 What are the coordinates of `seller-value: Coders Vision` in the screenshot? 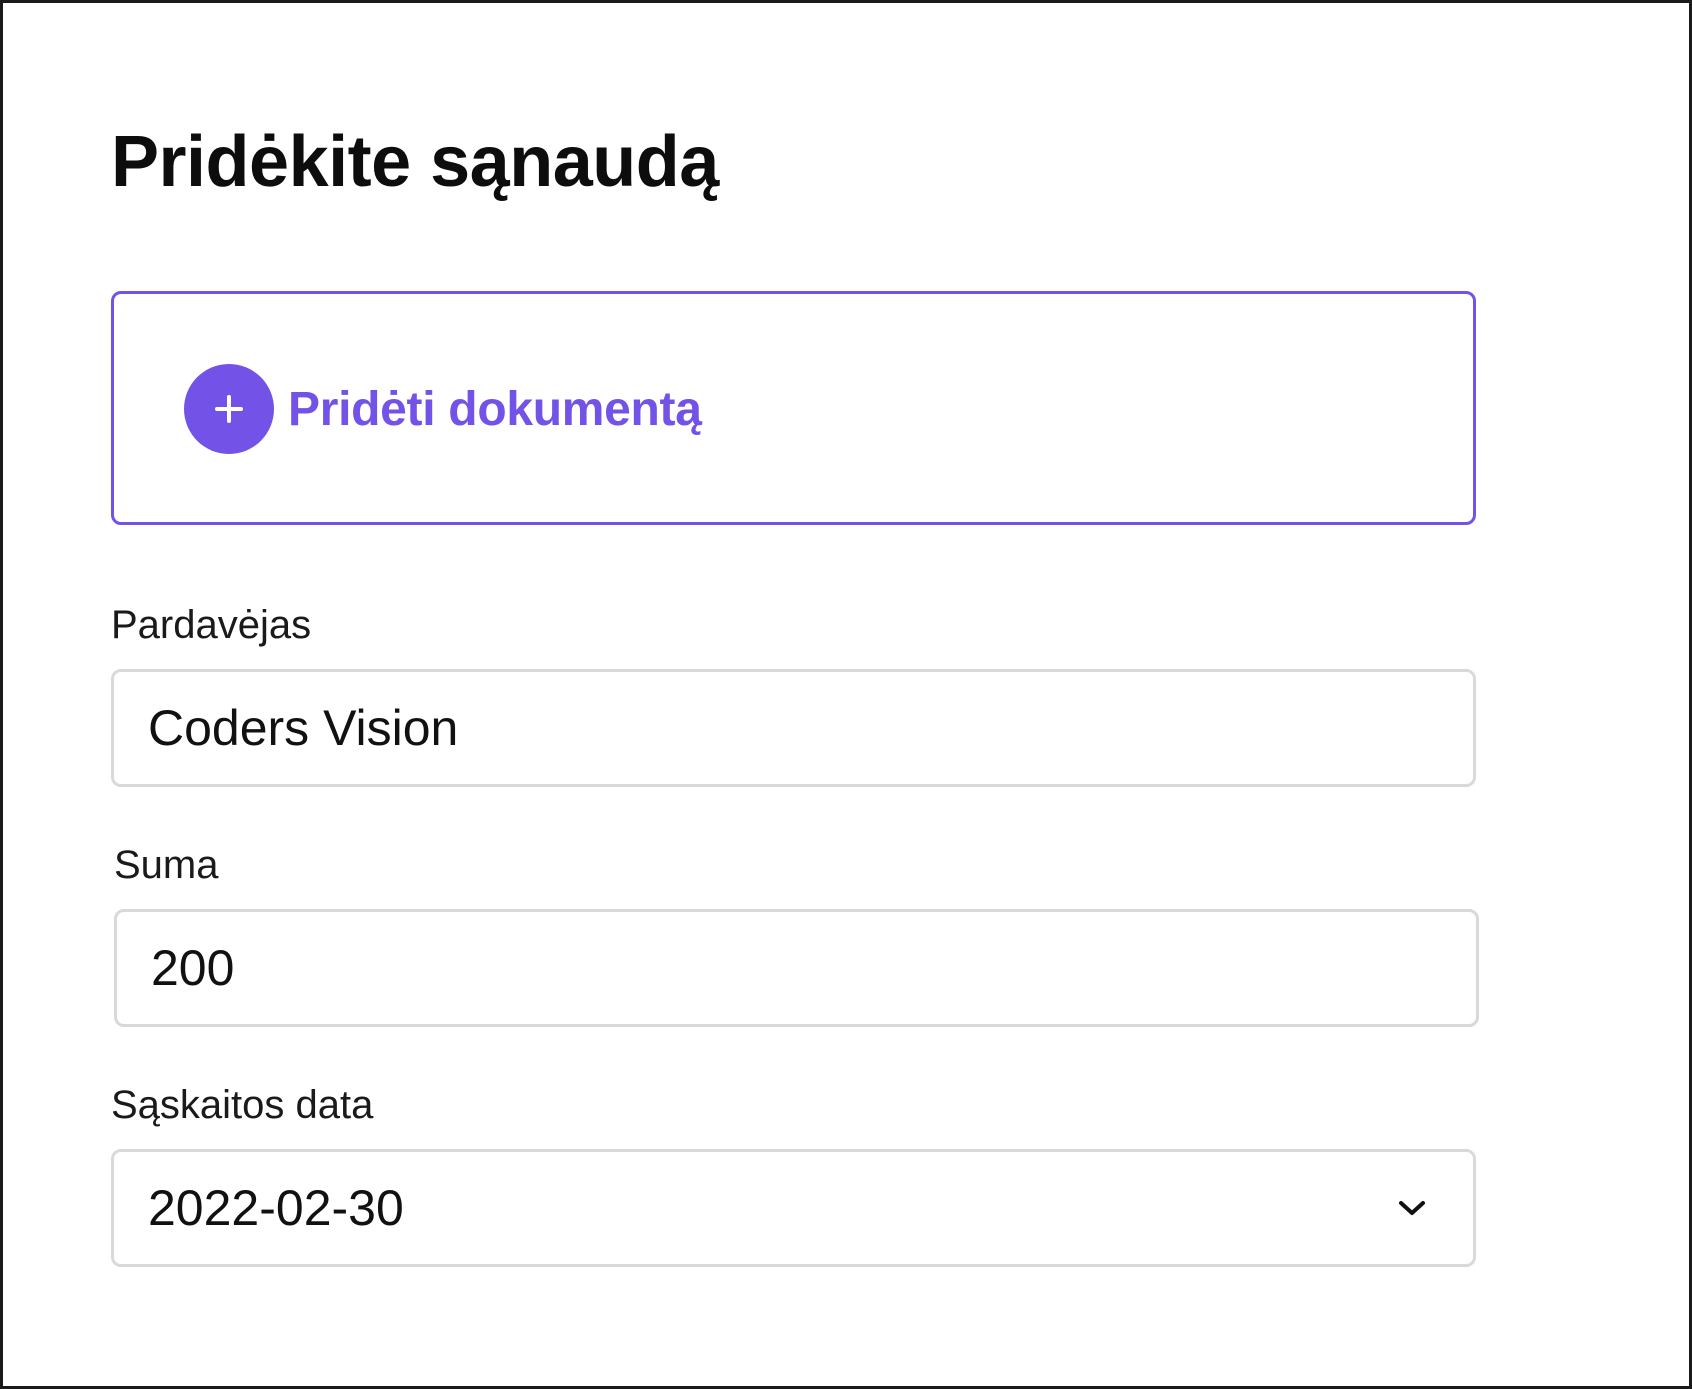 It's located at (303, 728).